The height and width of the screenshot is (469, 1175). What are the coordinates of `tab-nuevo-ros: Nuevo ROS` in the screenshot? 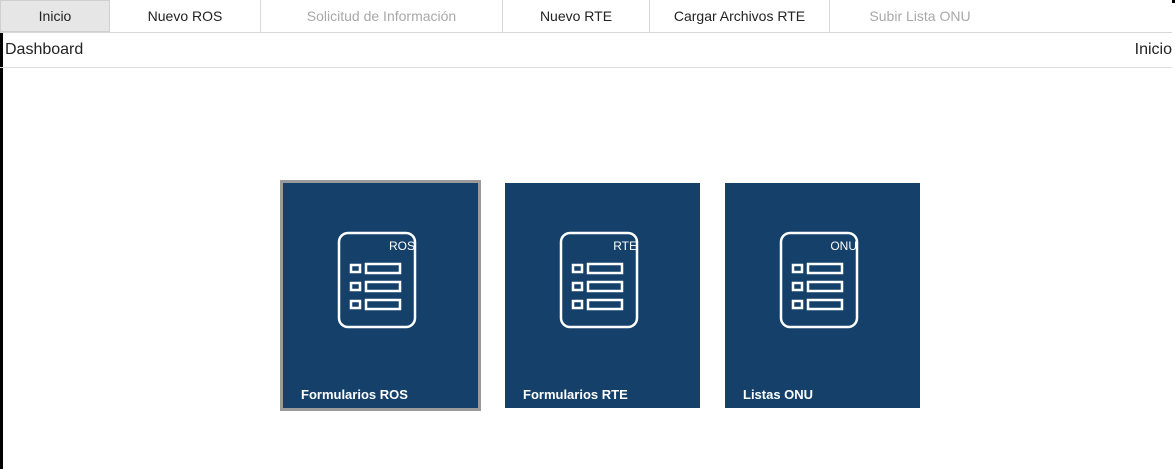 It's located at (185, 16).